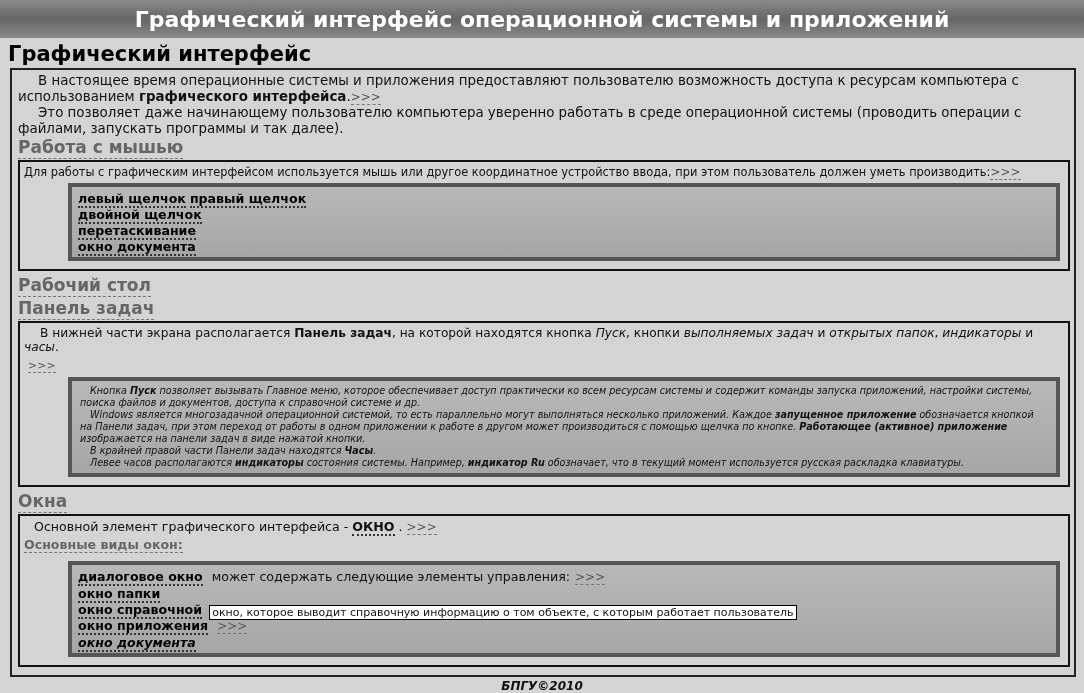 The width and height of the screenshot is (1084, 693). I want to click on section-heading: Рабочий стол, so click(84, 286).